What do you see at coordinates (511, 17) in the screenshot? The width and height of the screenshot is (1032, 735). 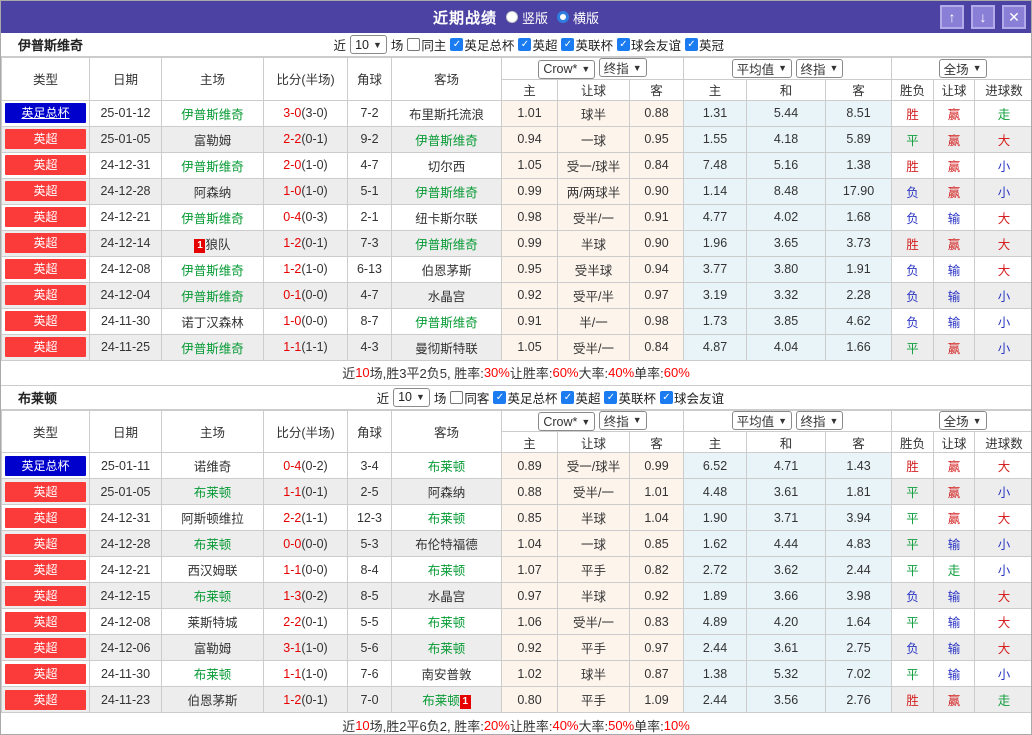 I see `radio-unchecked-icon` at bounding box center [511, 17].